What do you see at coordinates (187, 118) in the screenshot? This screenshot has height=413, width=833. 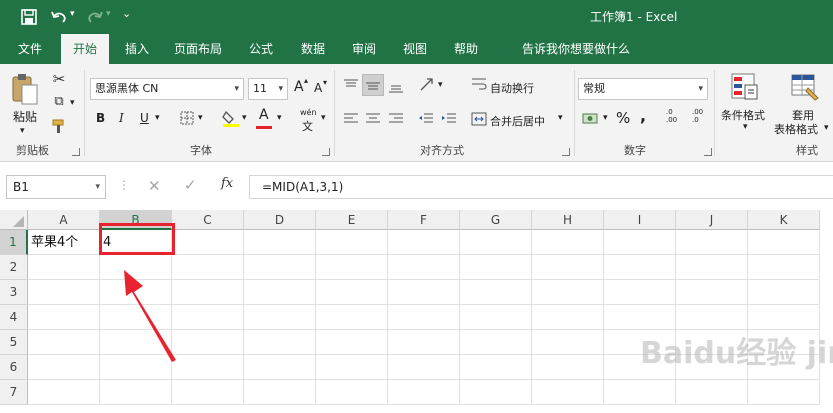 I see `borders-icon` at bounding box center [187, 118].